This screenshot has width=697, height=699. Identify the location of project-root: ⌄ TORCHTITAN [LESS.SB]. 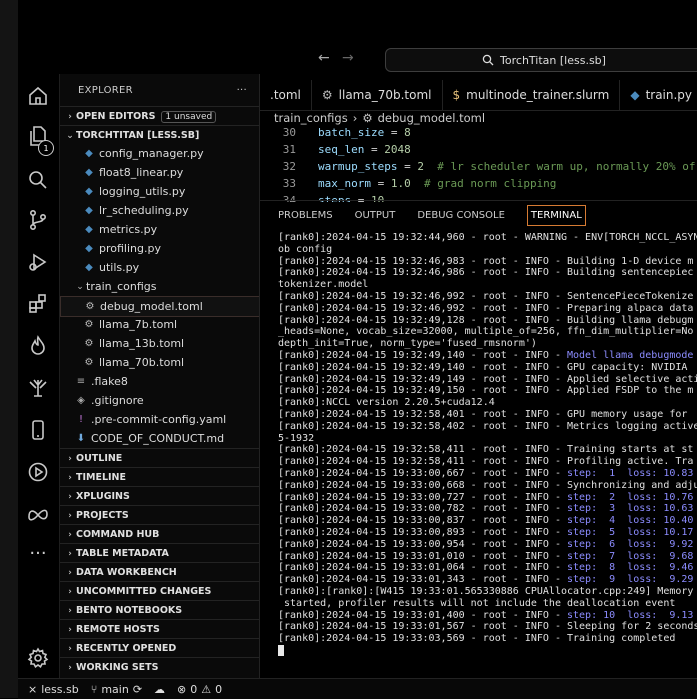
(159, 135).